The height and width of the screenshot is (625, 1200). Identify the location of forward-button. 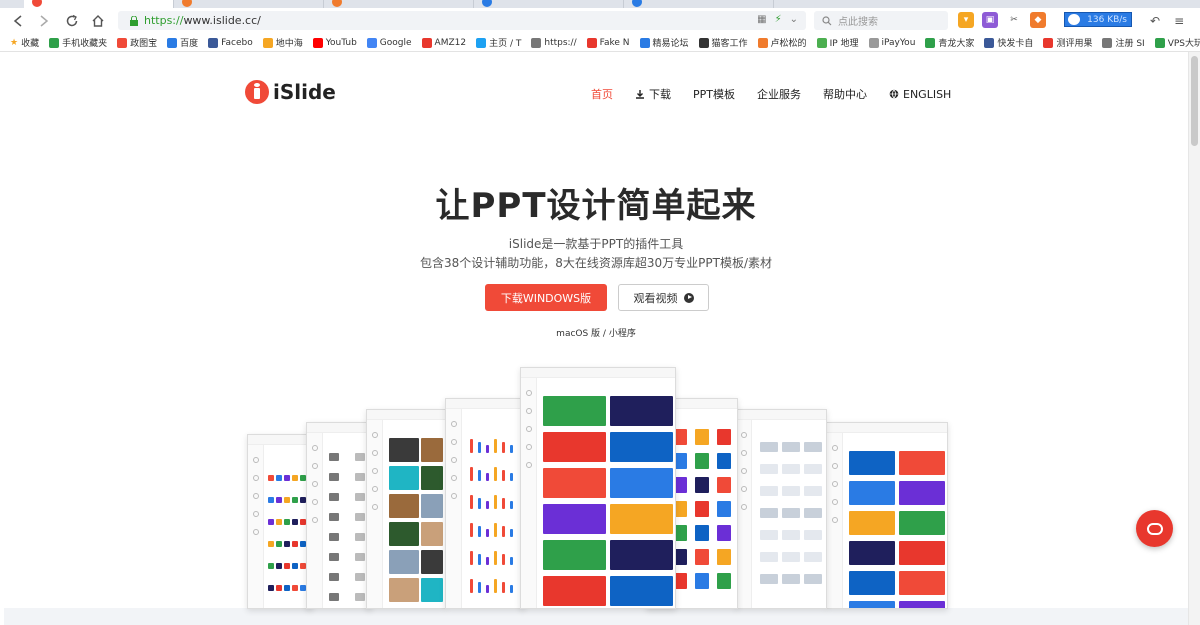
(44, 21).